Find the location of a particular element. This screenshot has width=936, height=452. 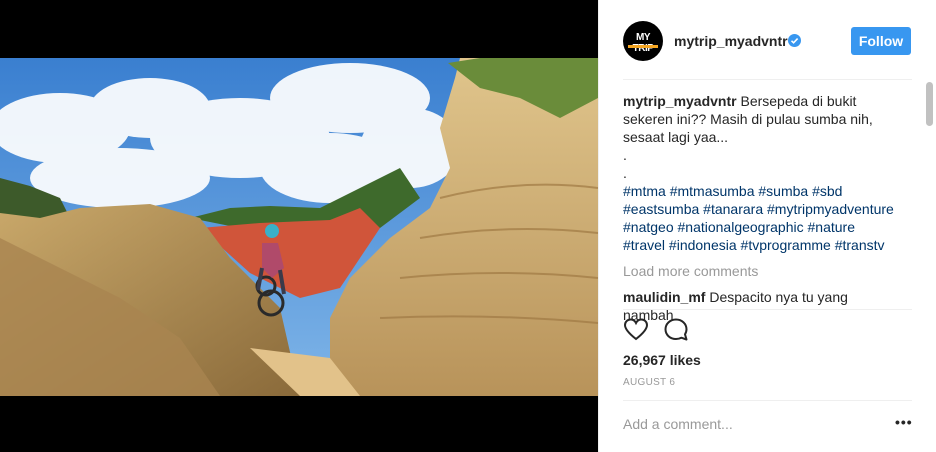

comment-icon is located at coordinates (676, 330).